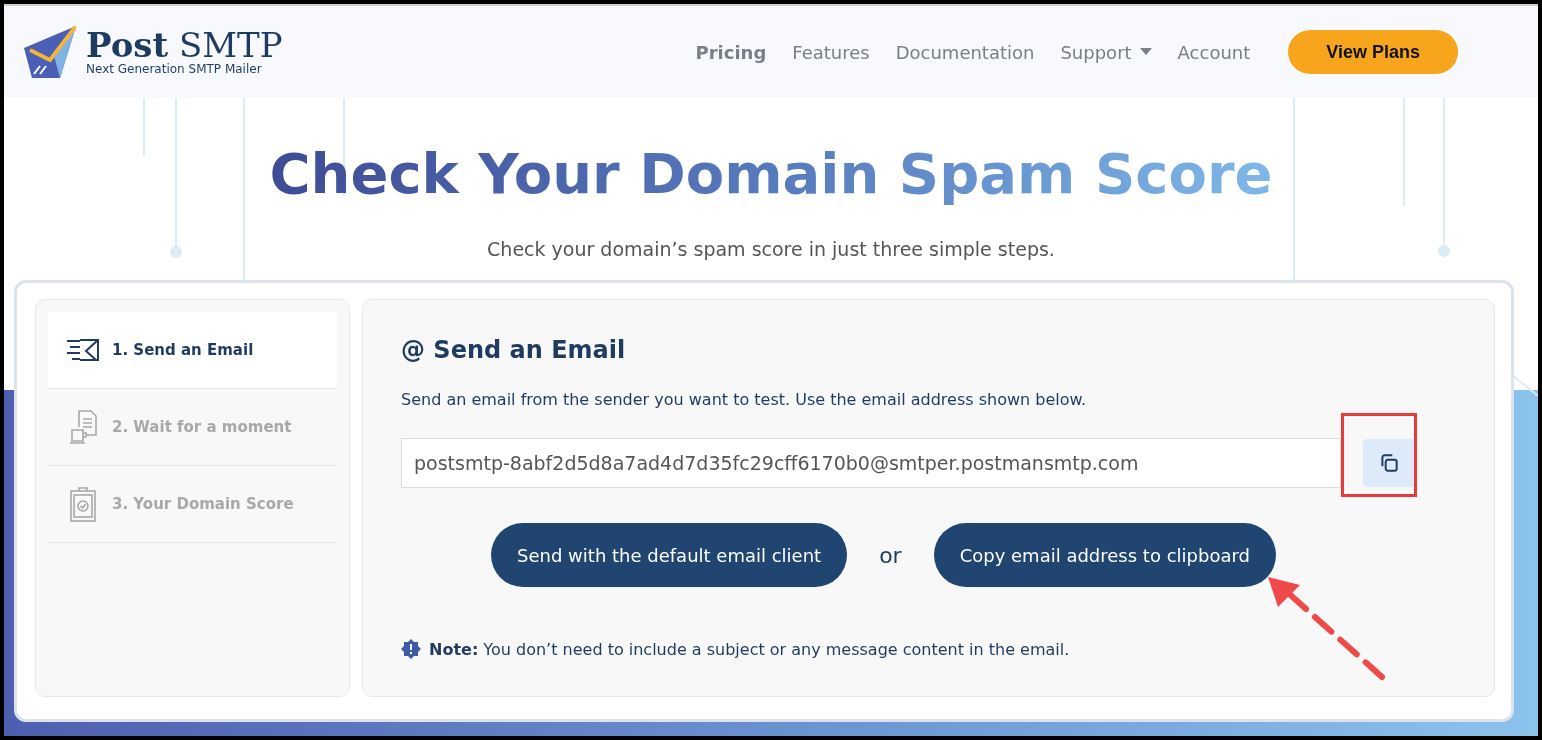 This screenshot has width=1542, height=740. I want to click on copy-icon, so click(1389, 463).